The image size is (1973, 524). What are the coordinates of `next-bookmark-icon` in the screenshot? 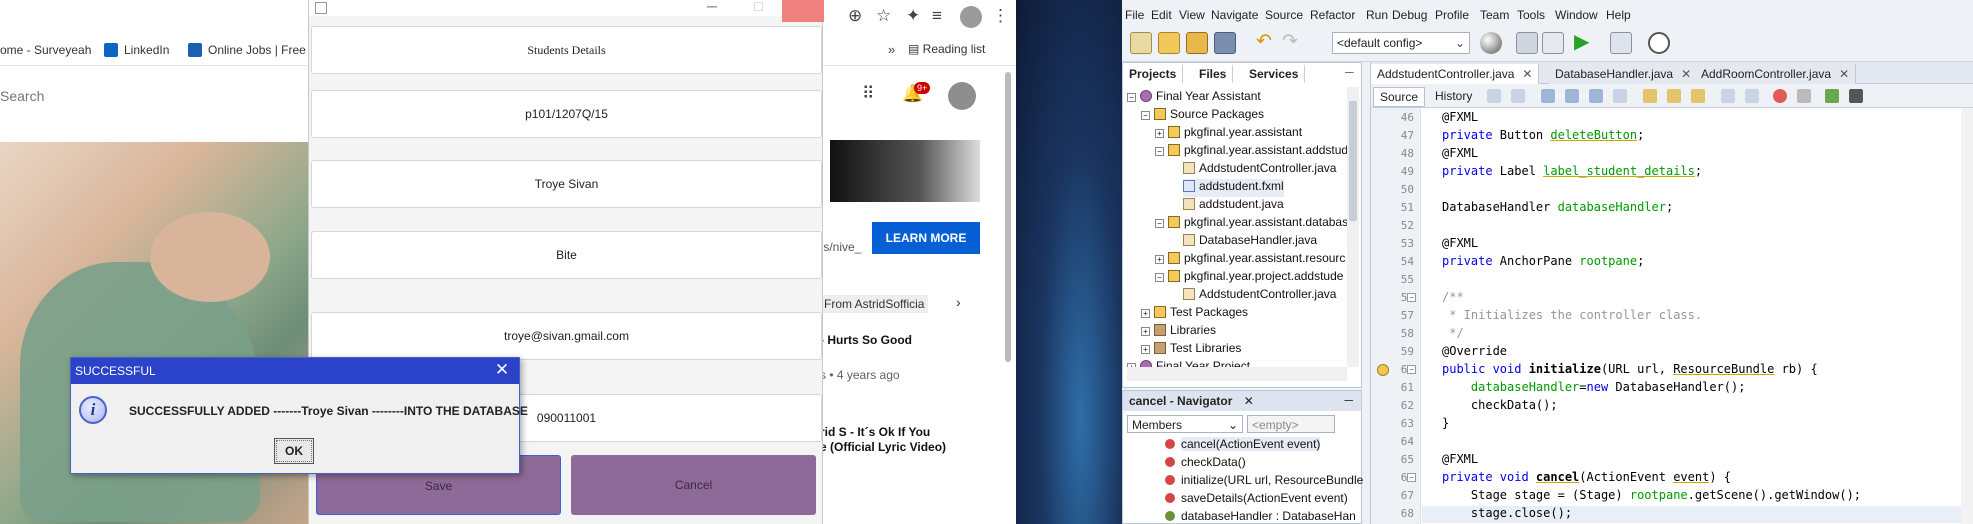 It's located at (1698, 96).